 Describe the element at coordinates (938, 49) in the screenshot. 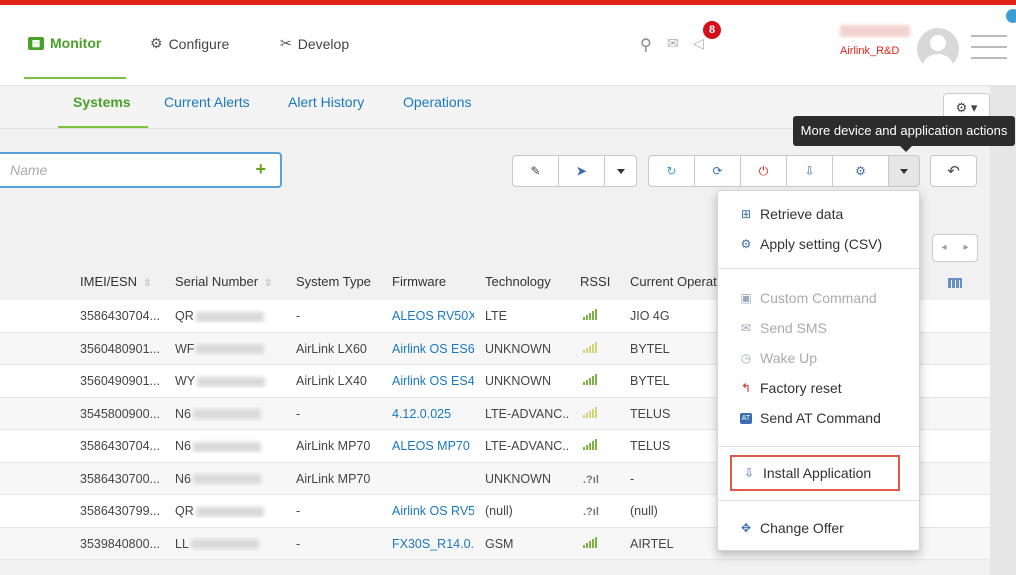

I see `avatar` at that location.